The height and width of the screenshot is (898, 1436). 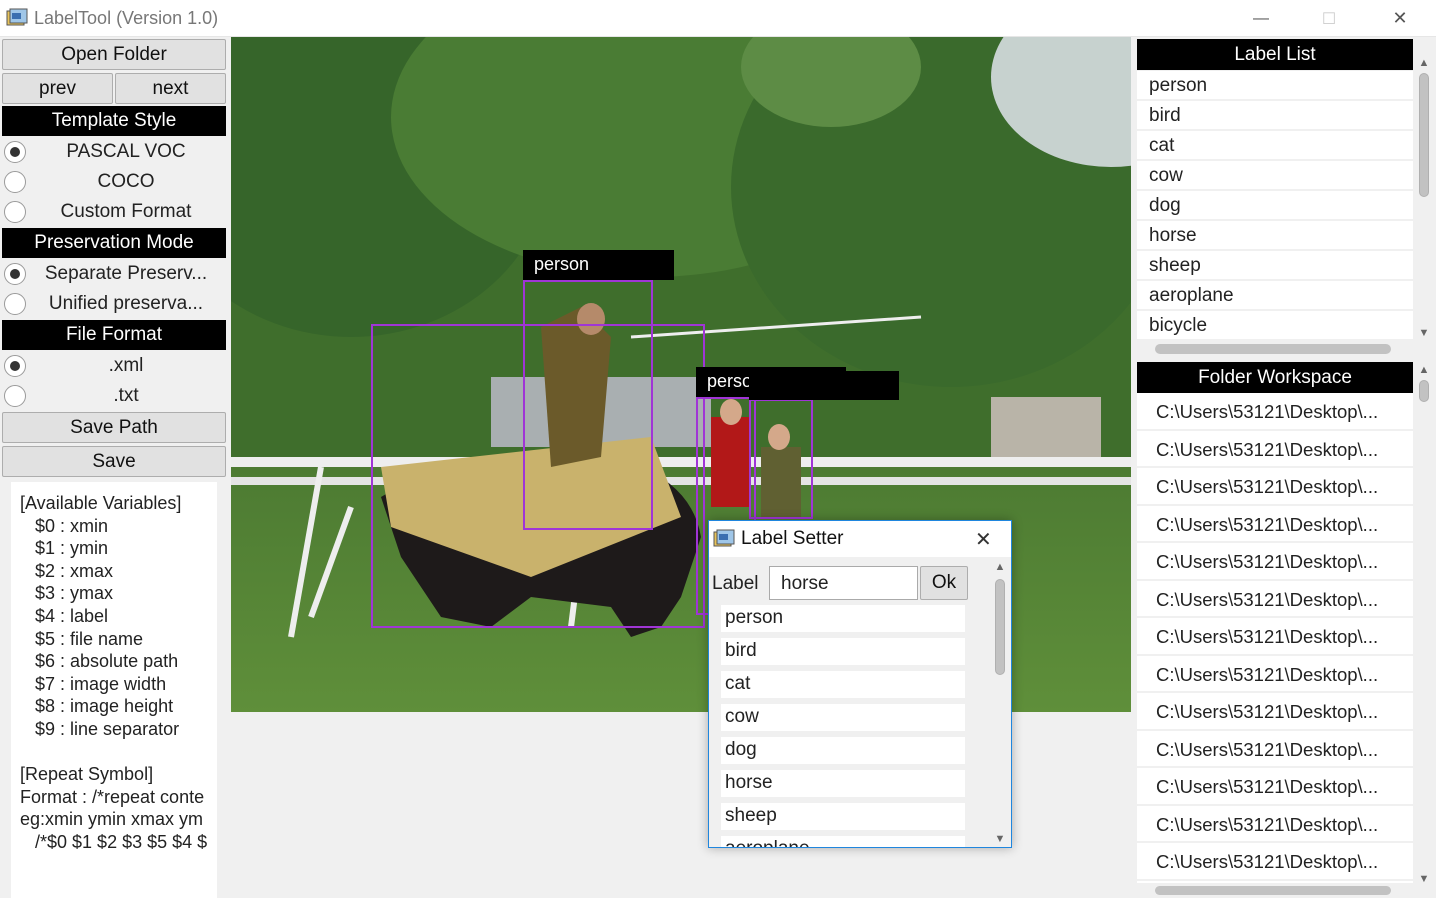 What do you see at coordinates (114, 461) in the screenshot?
I see `save-button: Save` at bounding box center [114, 461].